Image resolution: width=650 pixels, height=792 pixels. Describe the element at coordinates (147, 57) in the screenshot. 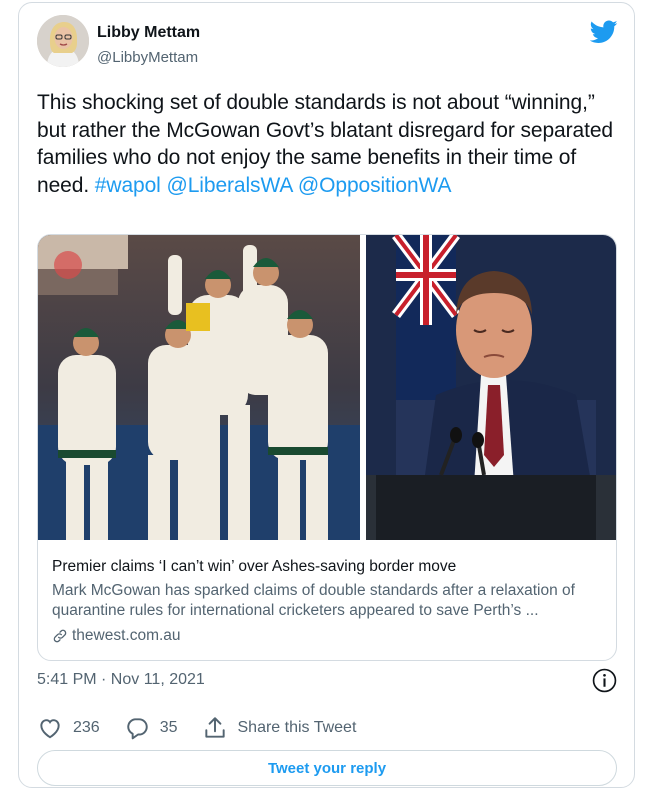

I see `author-handle: @LibbyMettam` at that location.